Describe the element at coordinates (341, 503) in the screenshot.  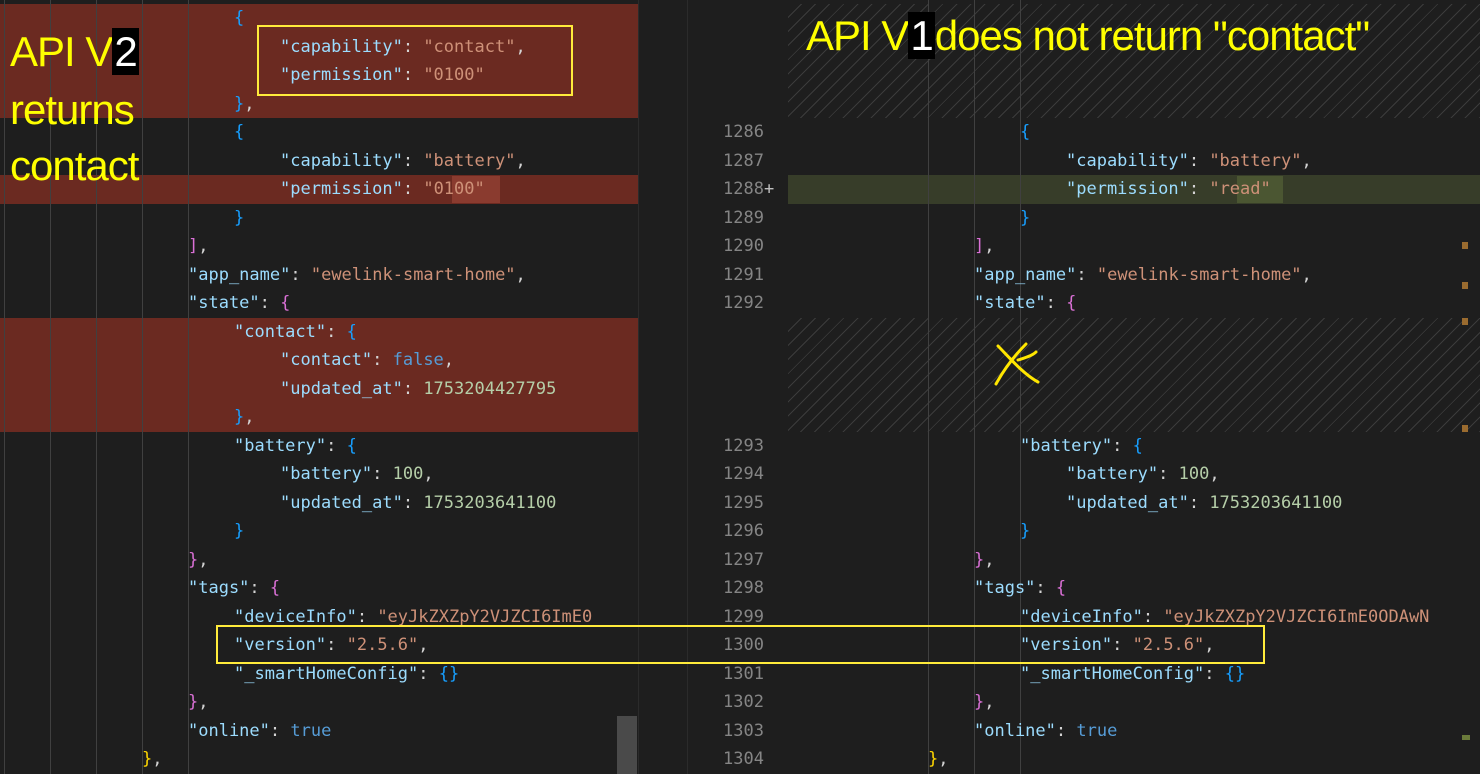
I see `code-token: "updated_at"` at that location.